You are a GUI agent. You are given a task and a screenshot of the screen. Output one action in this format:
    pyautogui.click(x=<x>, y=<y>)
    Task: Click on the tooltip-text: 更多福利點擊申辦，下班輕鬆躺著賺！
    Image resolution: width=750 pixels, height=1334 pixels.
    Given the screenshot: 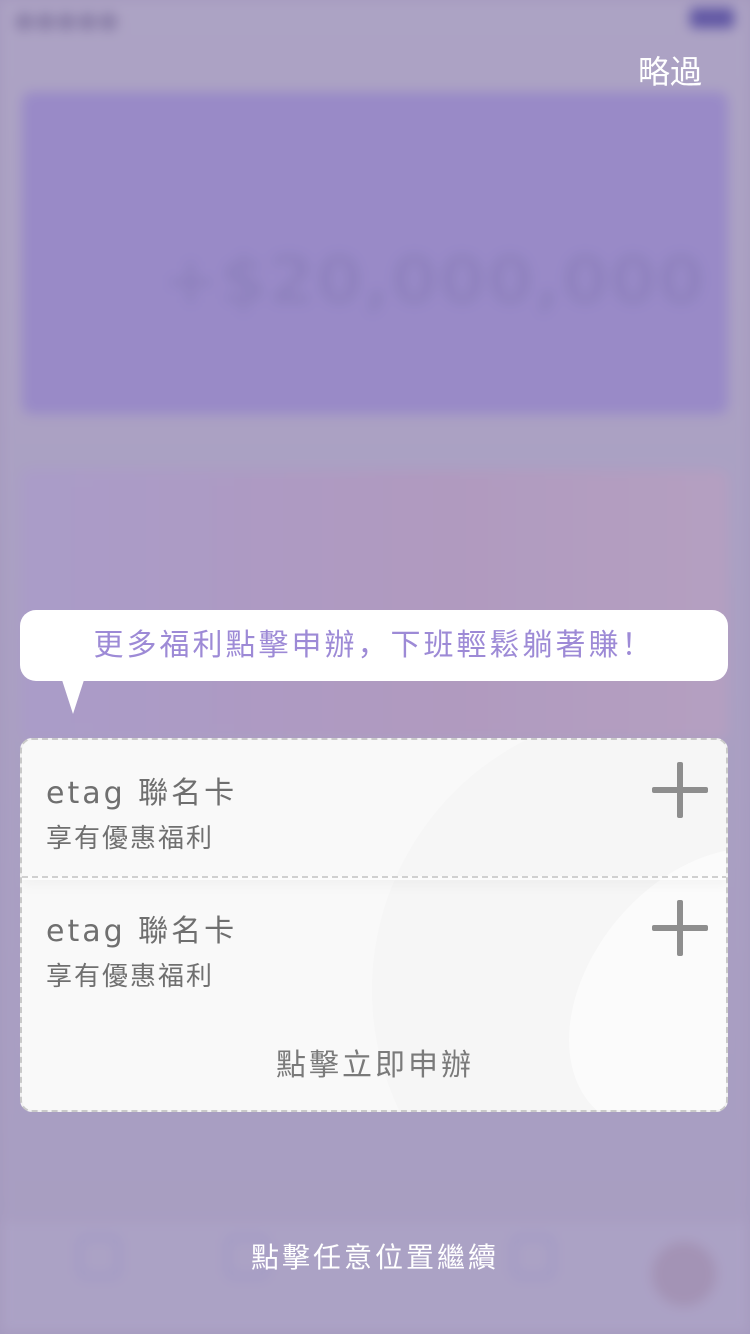 What is the action you would take?
    pyautogui.click(x=374, y=645)
    